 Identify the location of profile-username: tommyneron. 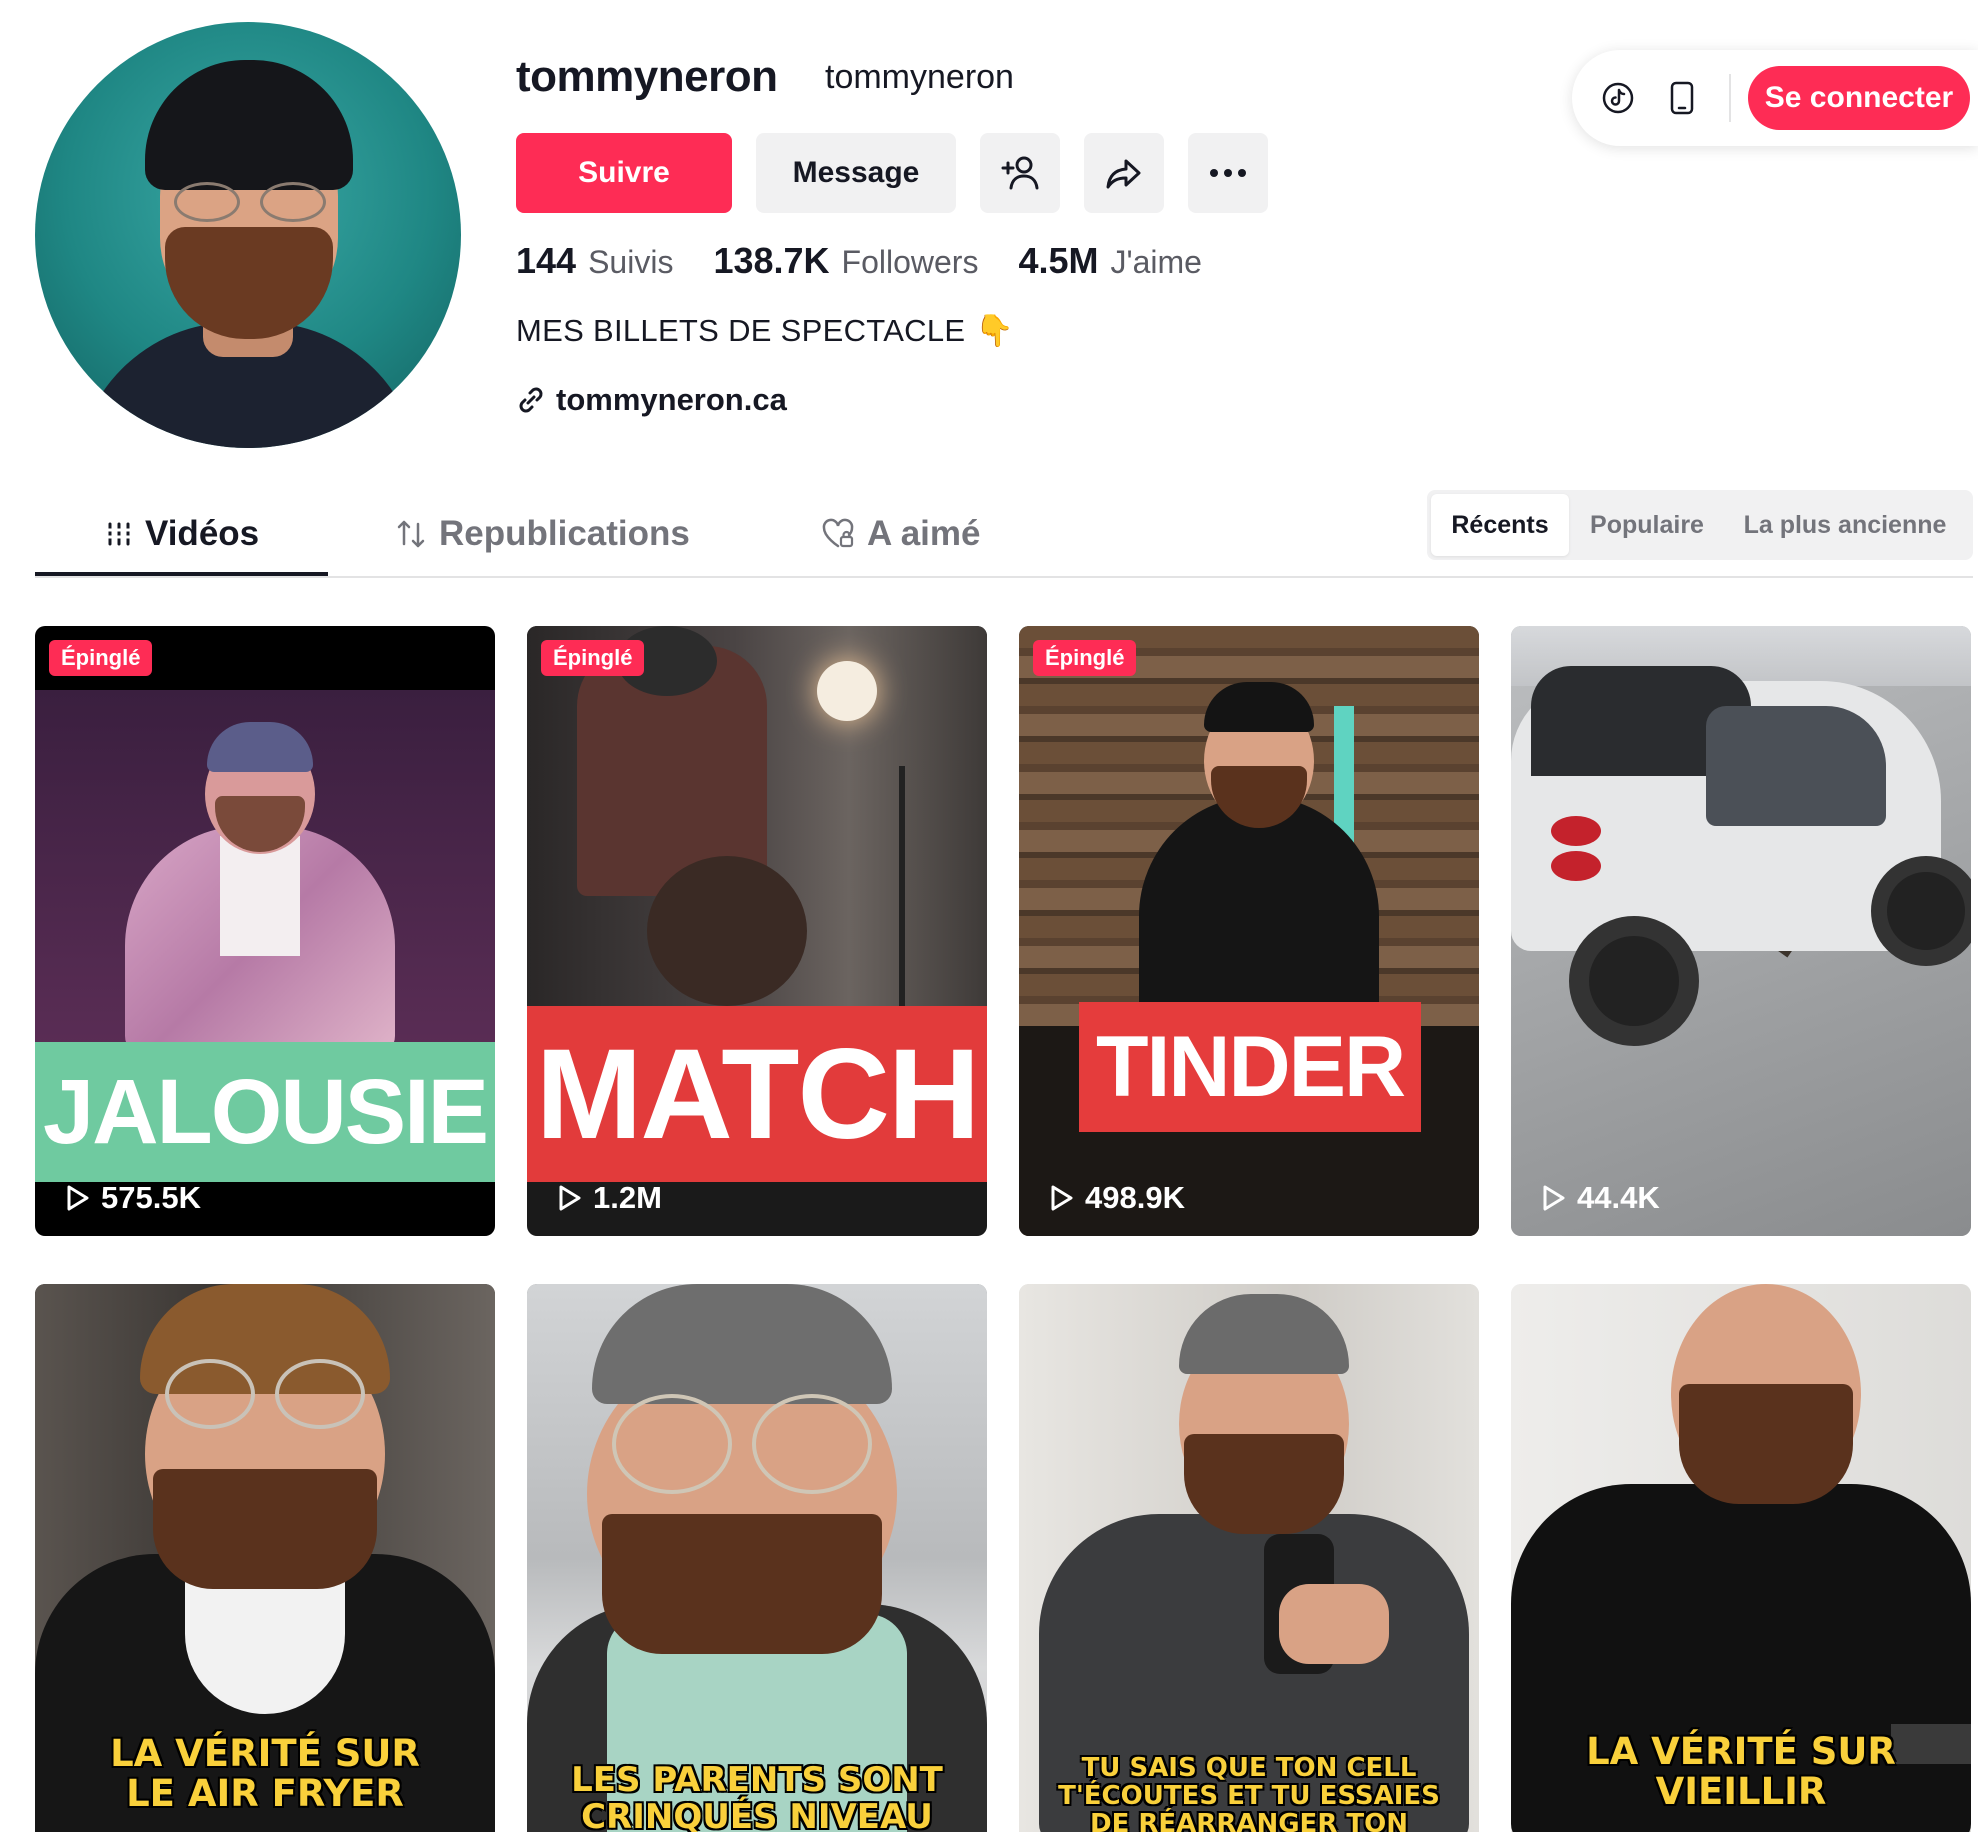
(647, 76).